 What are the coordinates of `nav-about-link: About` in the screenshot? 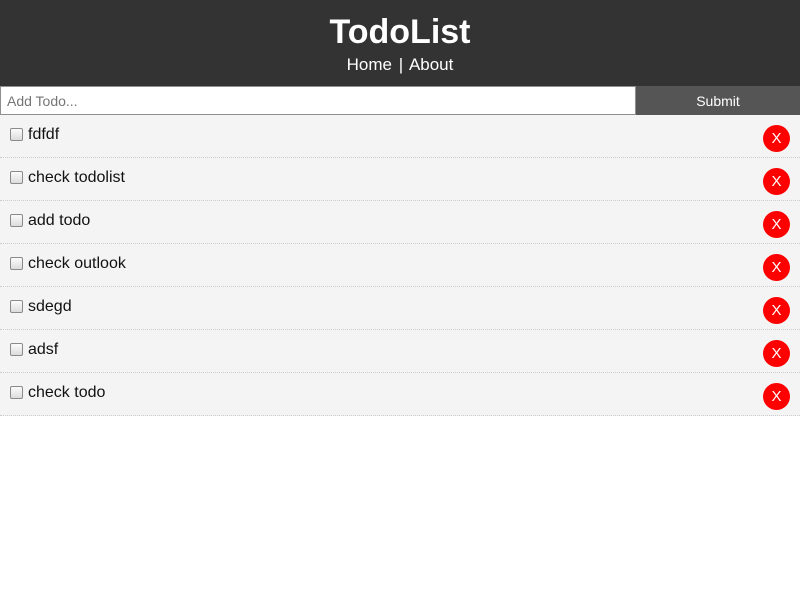 It's located at (431, 64).